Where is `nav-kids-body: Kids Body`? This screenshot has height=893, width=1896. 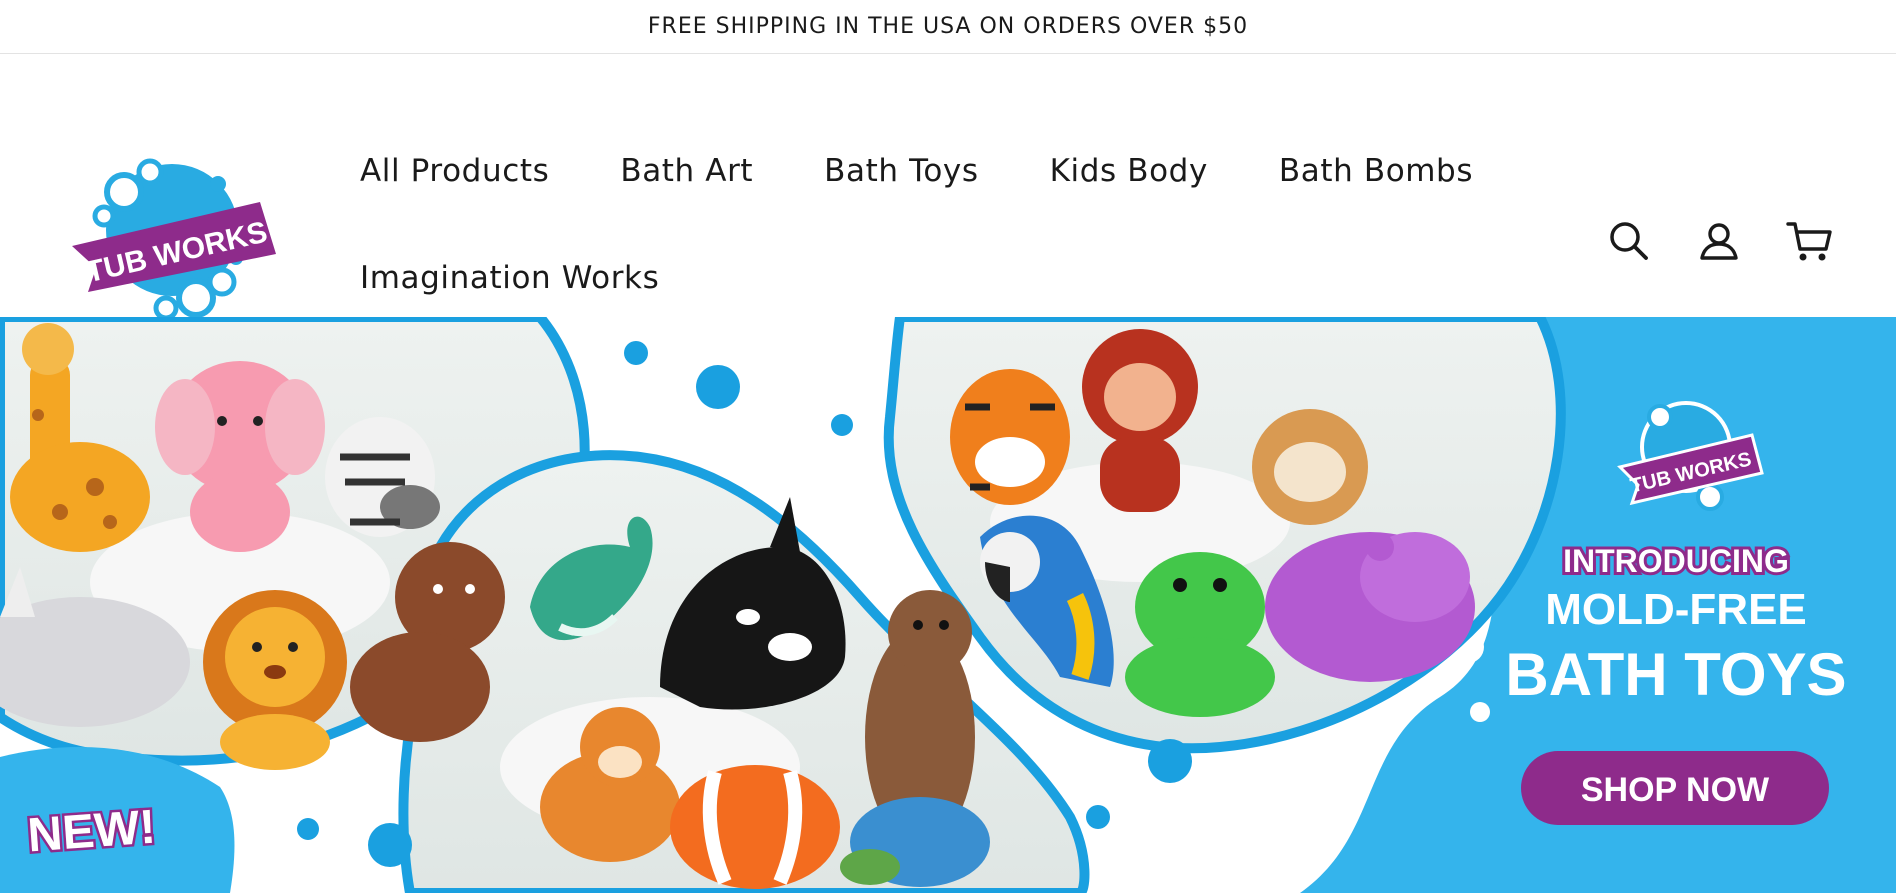
nav-kids-body: Kids Body is located at coordinates (1129, 171).